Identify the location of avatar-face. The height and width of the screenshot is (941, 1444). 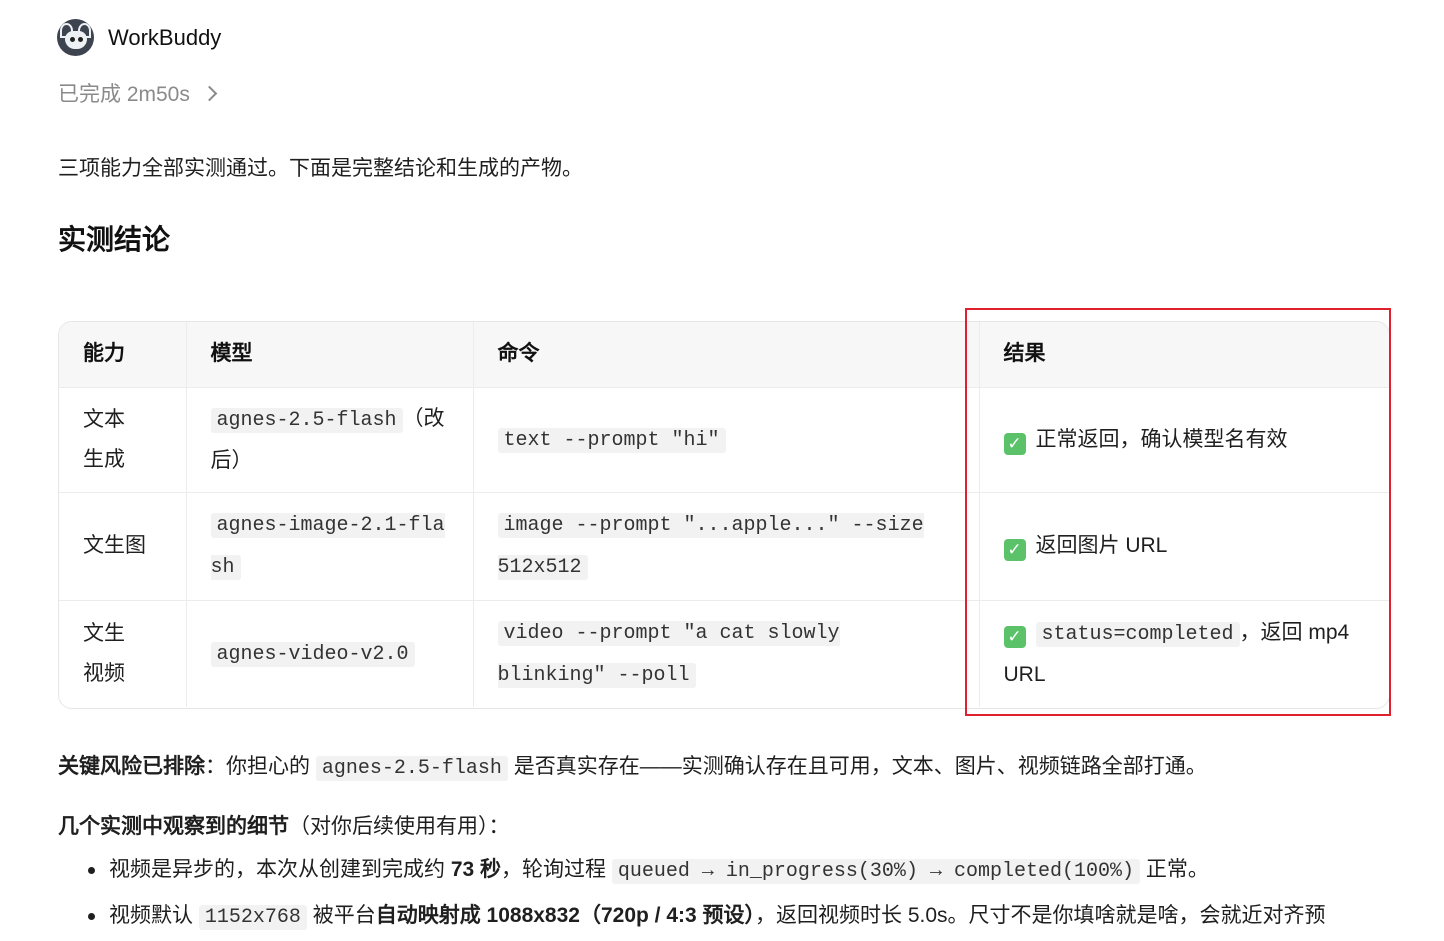
(76, 40).